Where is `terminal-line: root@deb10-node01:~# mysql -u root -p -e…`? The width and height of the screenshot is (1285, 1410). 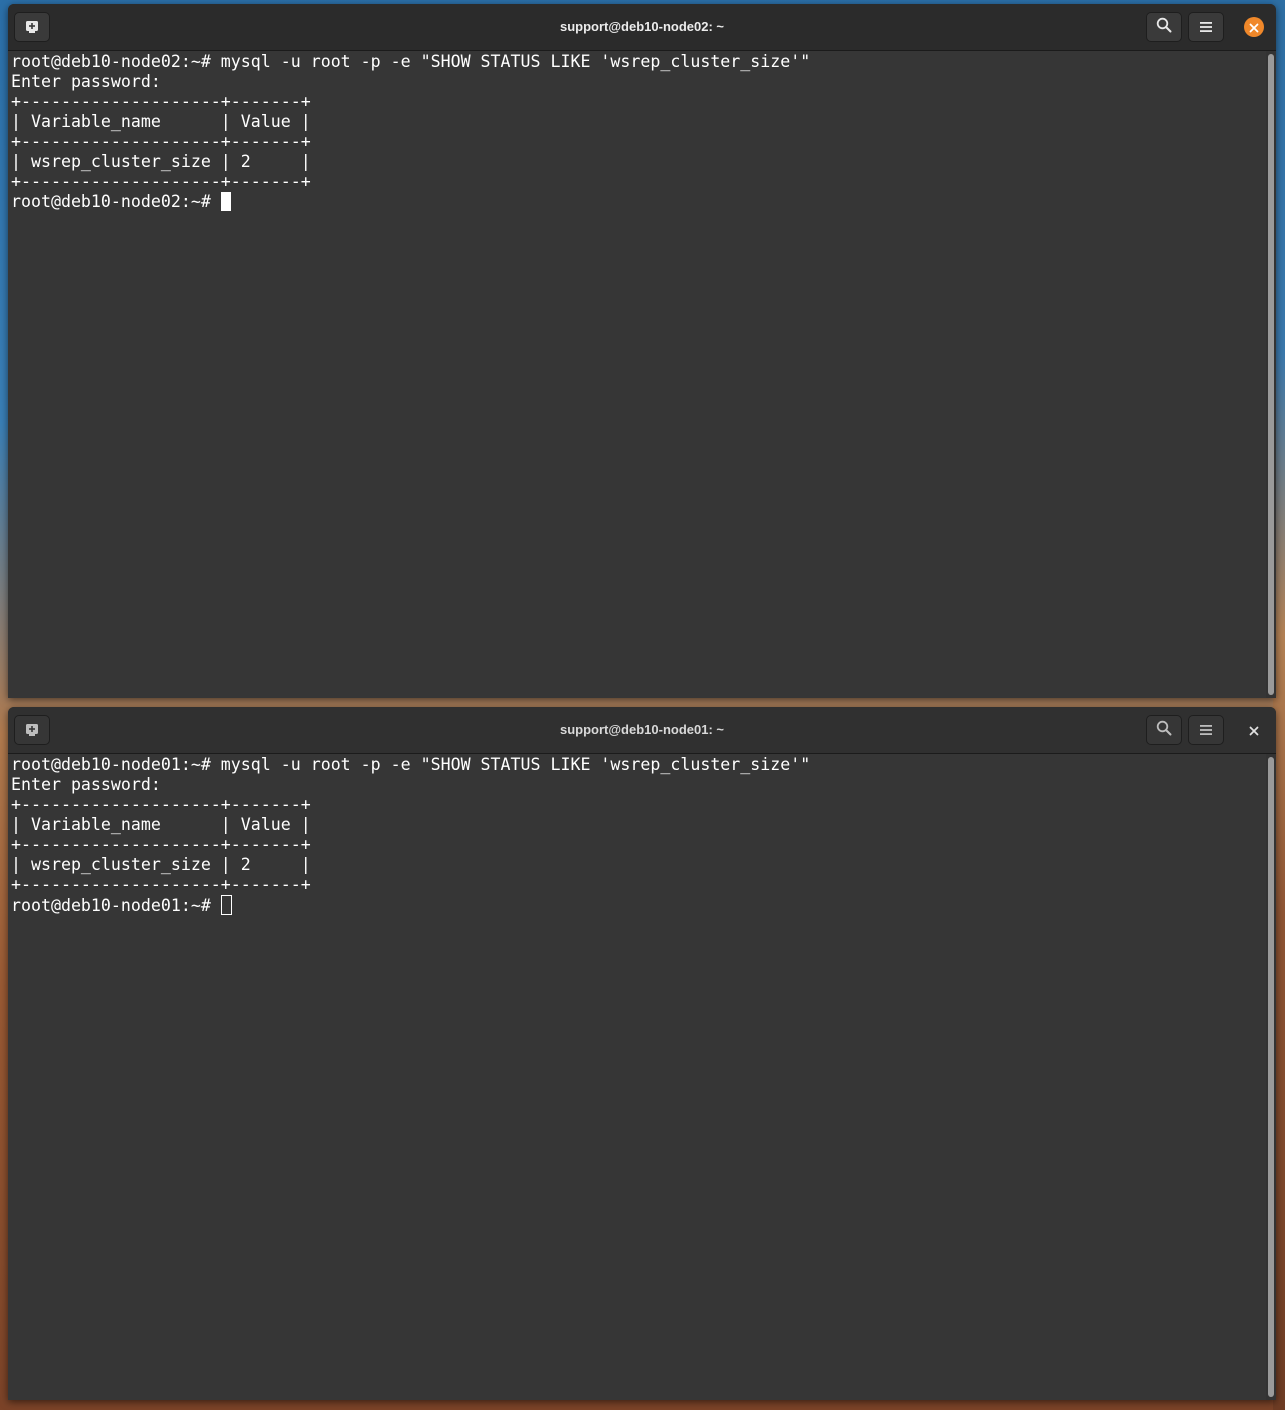
terminal-line: root@deb10-node01:~# mysql -u root -p -e… is located at coordinates (411, 764).